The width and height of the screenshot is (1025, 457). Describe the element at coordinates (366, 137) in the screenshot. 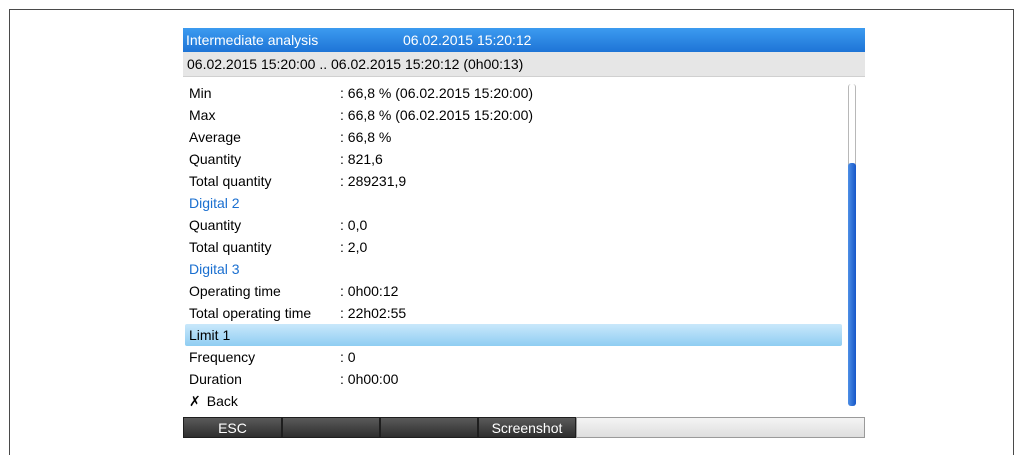

I see `row-value: : 66,8 %` at that location.